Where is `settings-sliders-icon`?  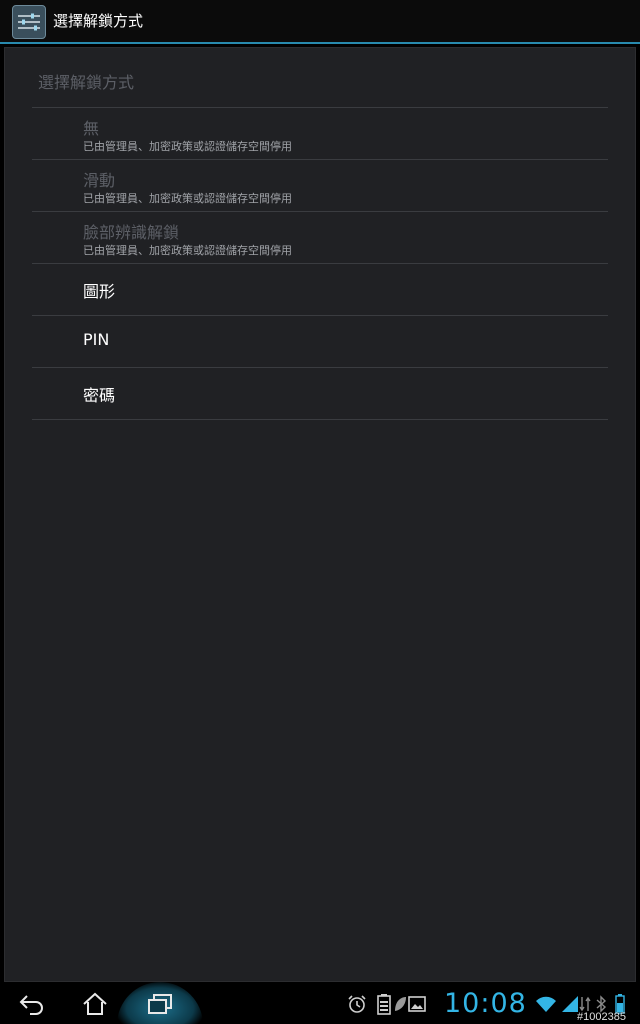 settings-sliders-icon is located at coordinates (29, 22).